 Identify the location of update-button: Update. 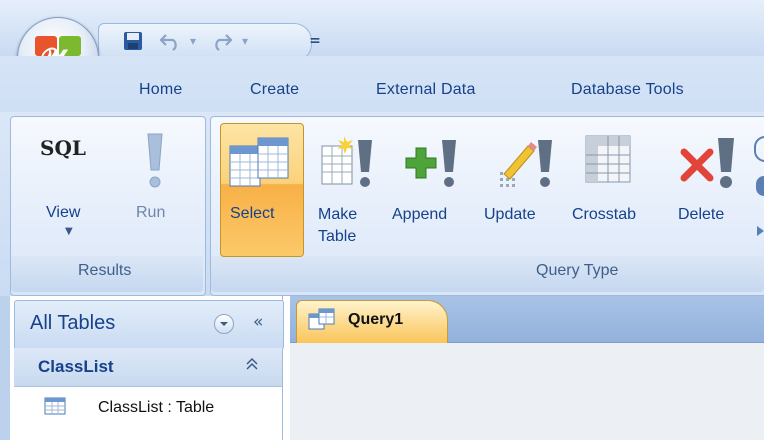
(523, 190).